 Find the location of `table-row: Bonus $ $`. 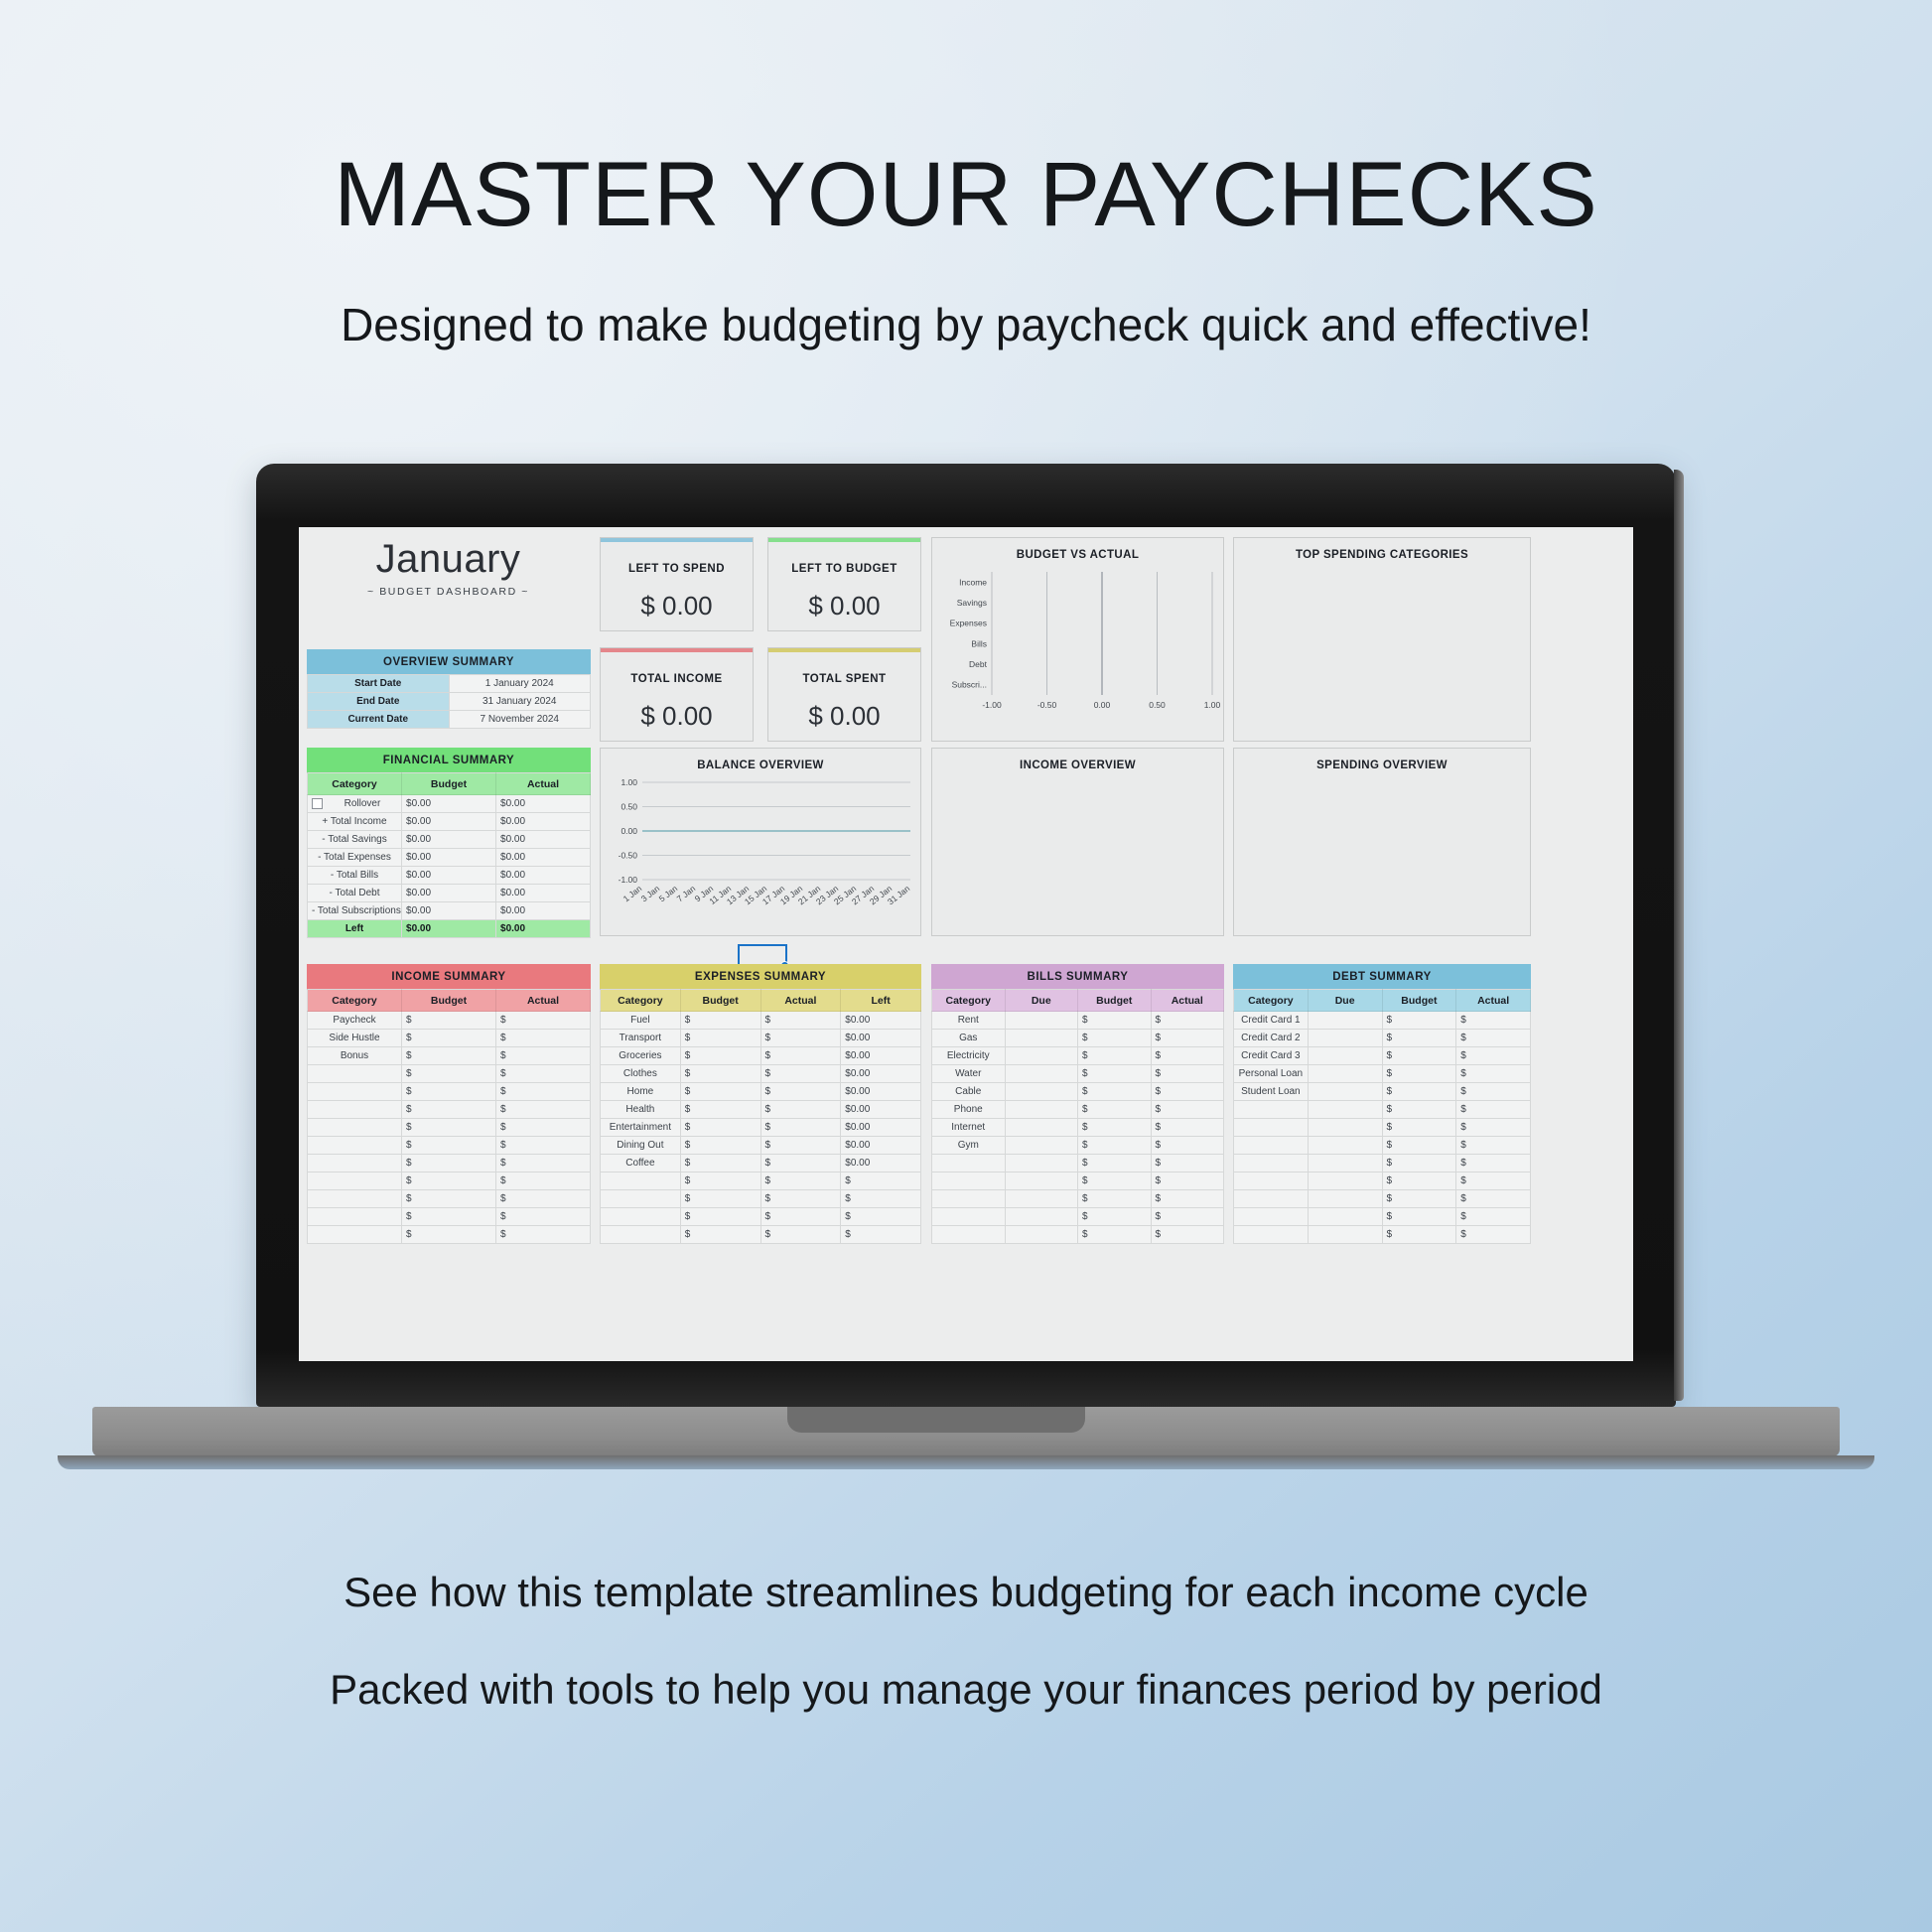

table-row: Bonus $ $ is located at coordinates (449, 1055).